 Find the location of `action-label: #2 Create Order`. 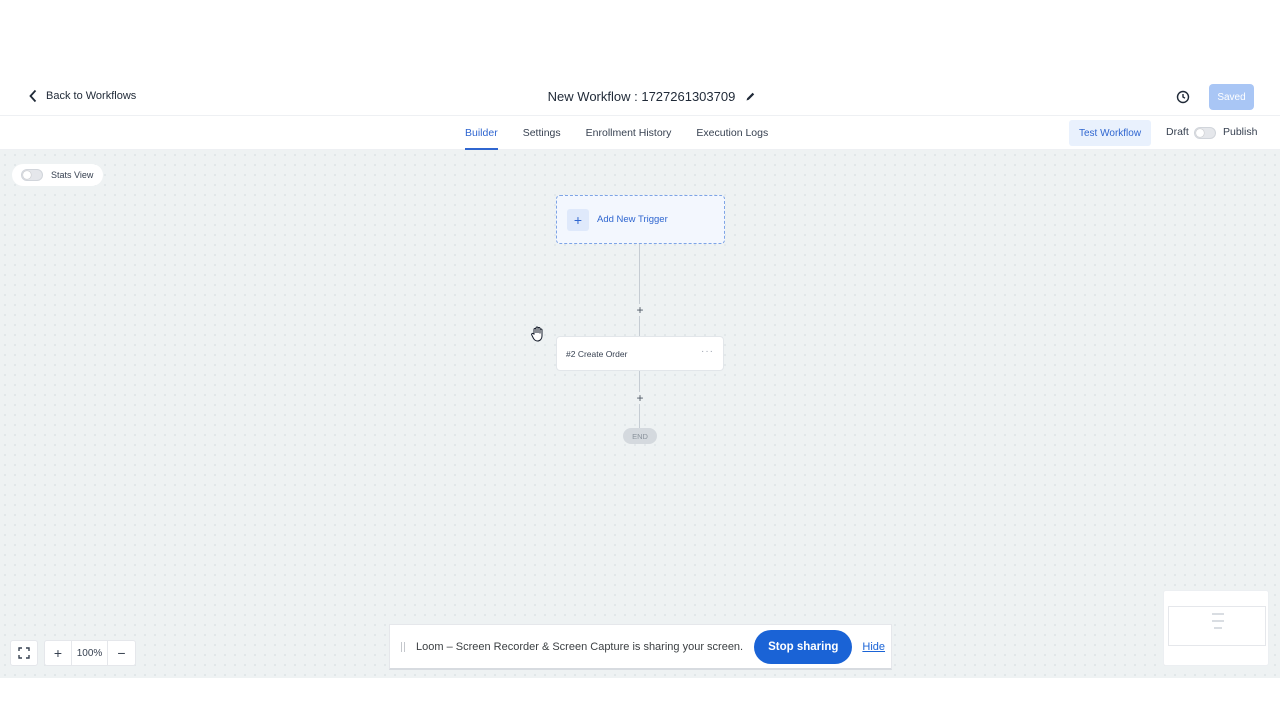

action-label: #2 Create Order is located at coordinates (597, 353).